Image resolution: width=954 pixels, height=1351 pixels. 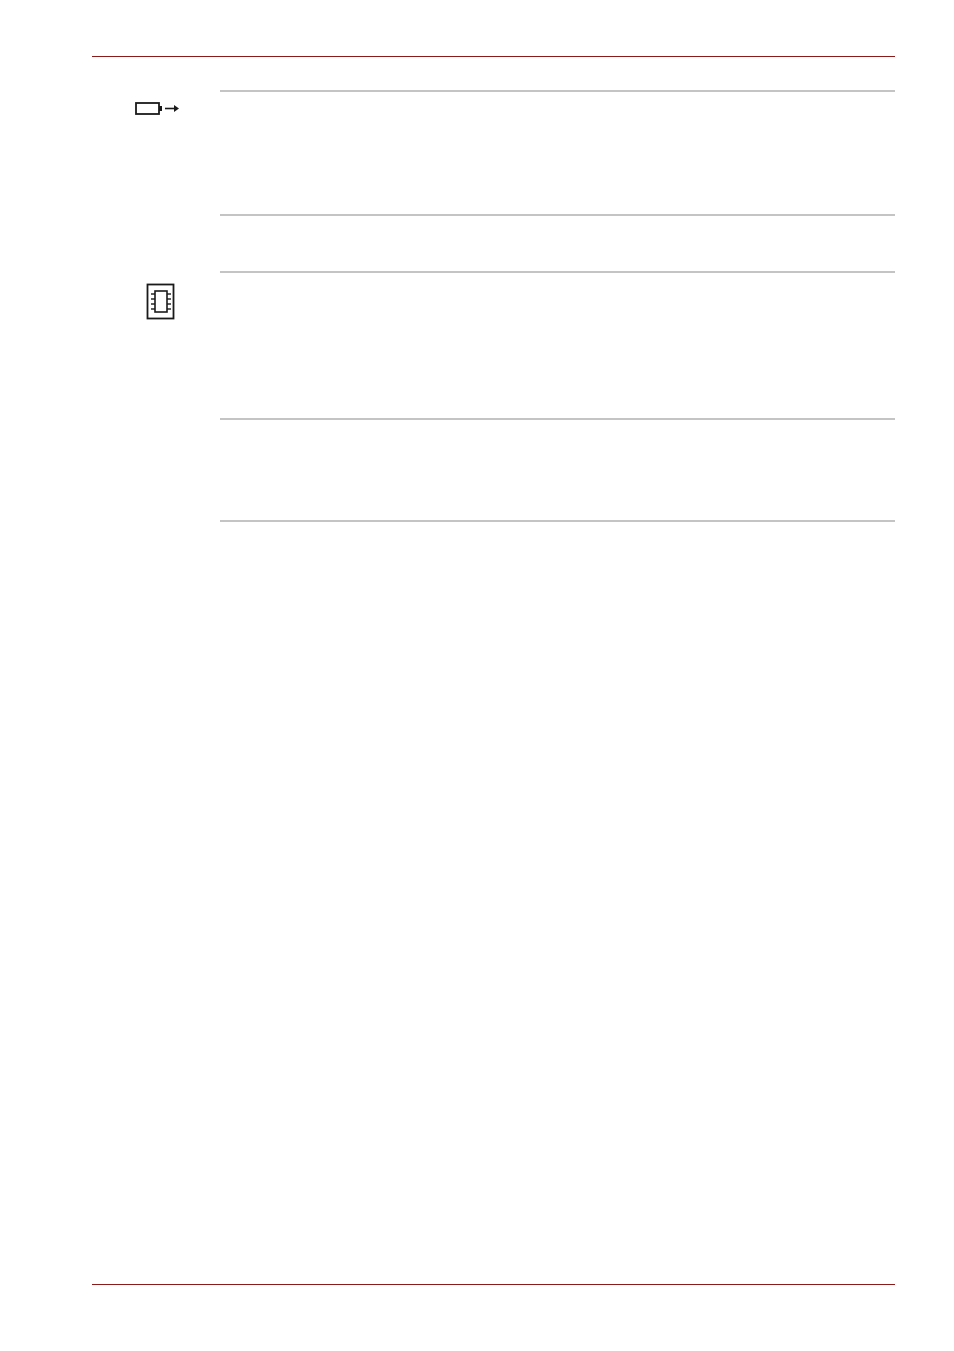 I want to click on battery-out-arrow-icon, so click(x=157, y=108).